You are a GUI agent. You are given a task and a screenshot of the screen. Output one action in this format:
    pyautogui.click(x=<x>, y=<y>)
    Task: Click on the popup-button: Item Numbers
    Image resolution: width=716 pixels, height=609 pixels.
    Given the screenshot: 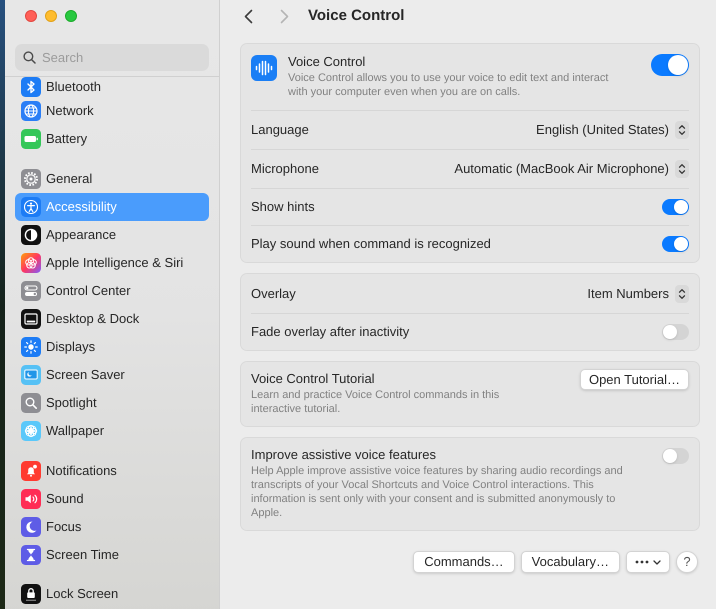 What is the action you would take?
    pyautogui.click(x=638, y=294)
    